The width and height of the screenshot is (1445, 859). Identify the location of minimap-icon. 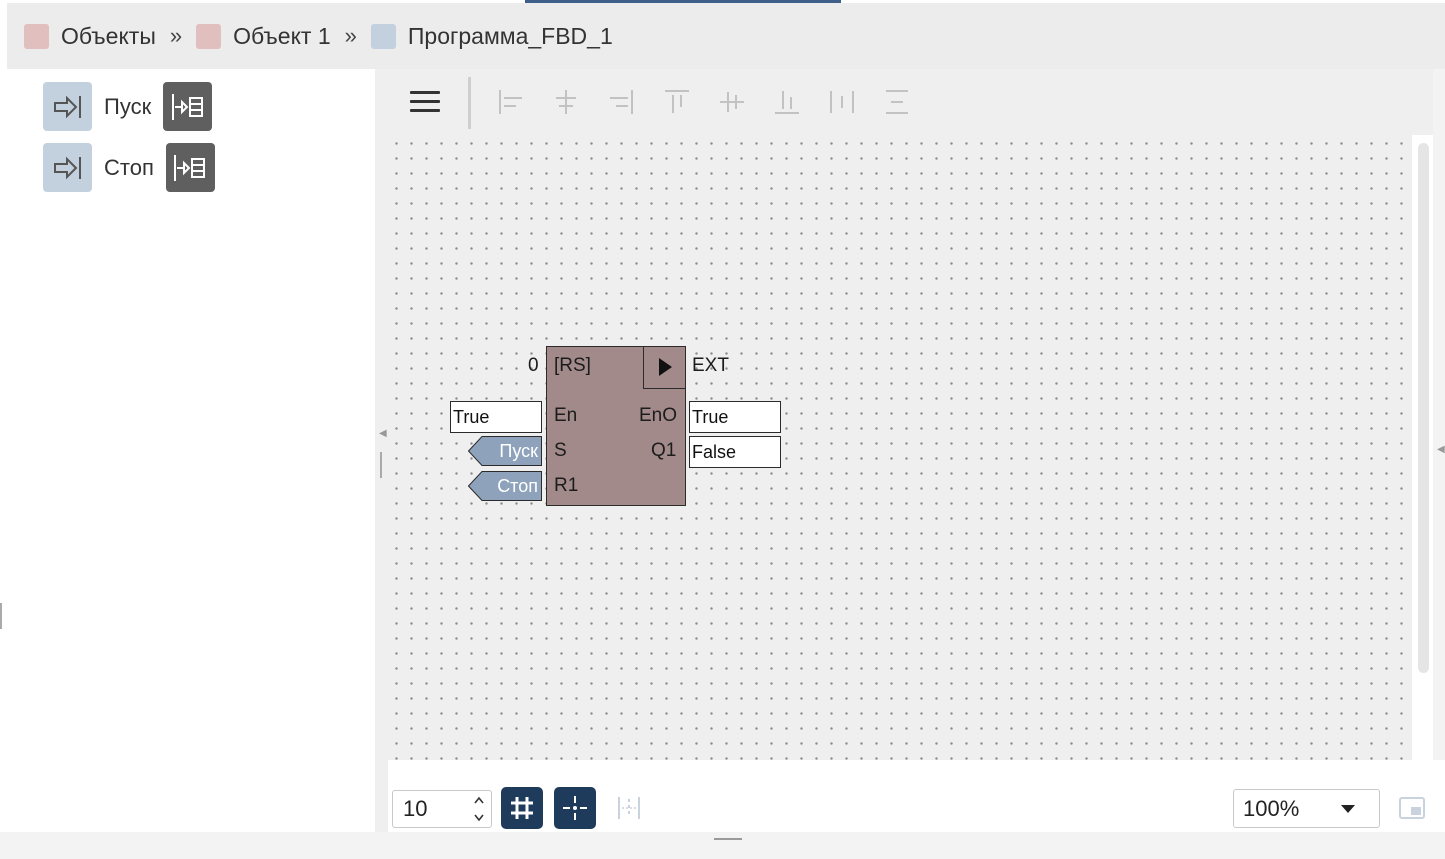
(1412, 808).